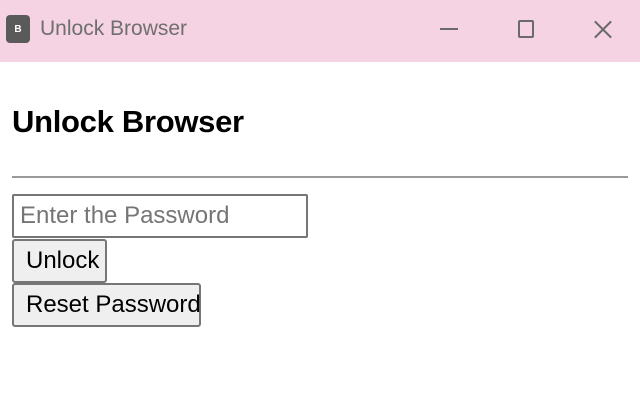 This screenshot has width=640, height=400. What do you see at coordinates (160, 216) in the screenshot?
I see `password-input` at bounding box center [160, 216].